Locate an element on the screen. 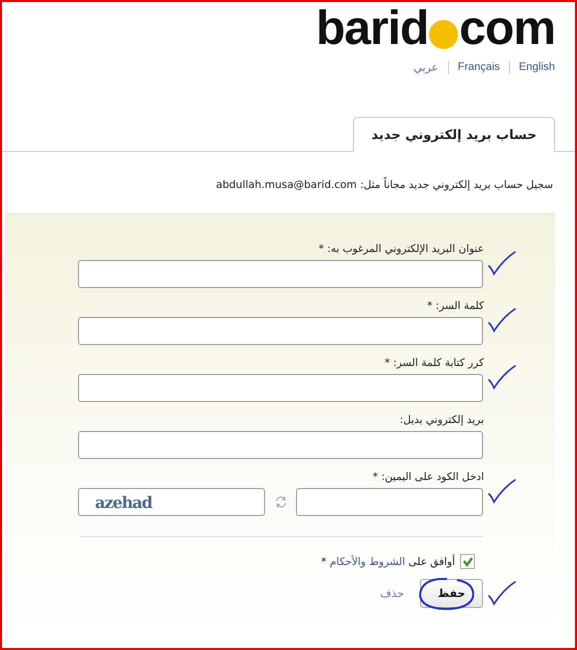 This screenshot has height=650, width=577. captcha-text: azehad is located at coordinates (123, 502).